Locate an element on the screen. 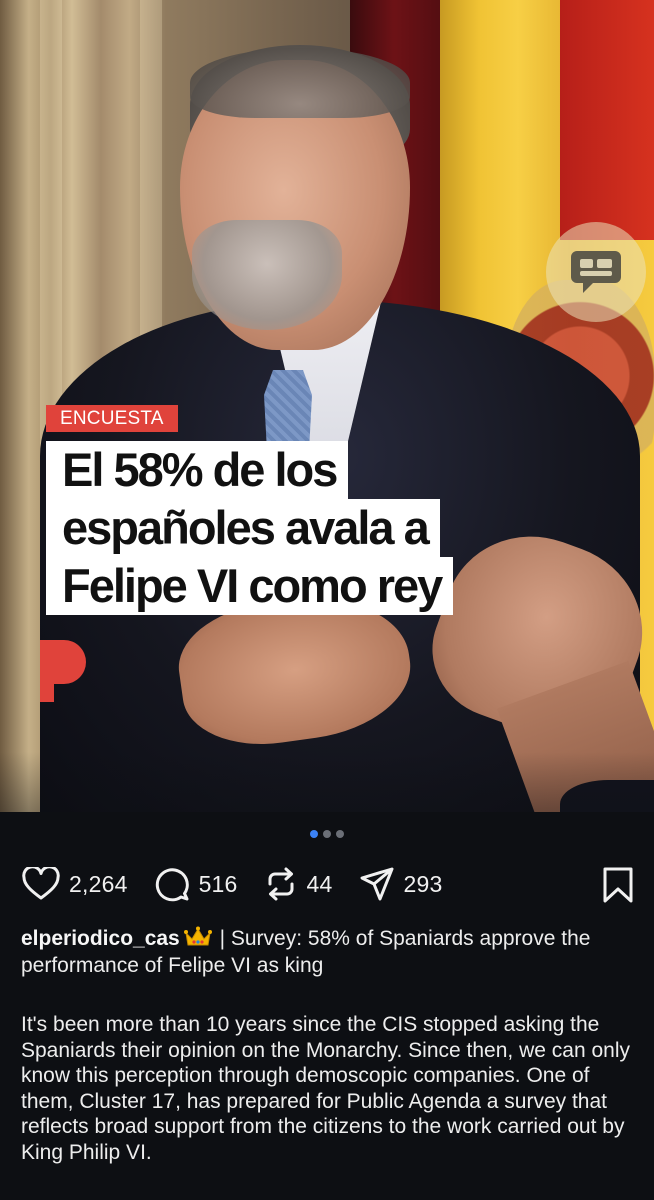 The height and width of the screenshot is (1200, 654). comment-count: 516 is located at coordinates (218, 883).